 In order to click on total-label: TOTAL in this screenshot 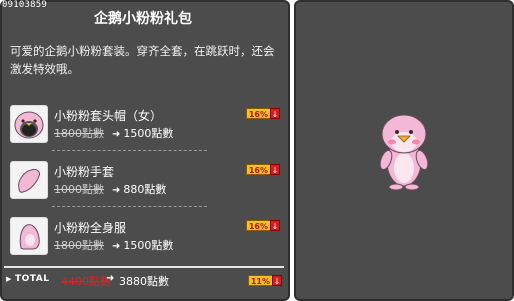, I will do `click(32, 279)`.